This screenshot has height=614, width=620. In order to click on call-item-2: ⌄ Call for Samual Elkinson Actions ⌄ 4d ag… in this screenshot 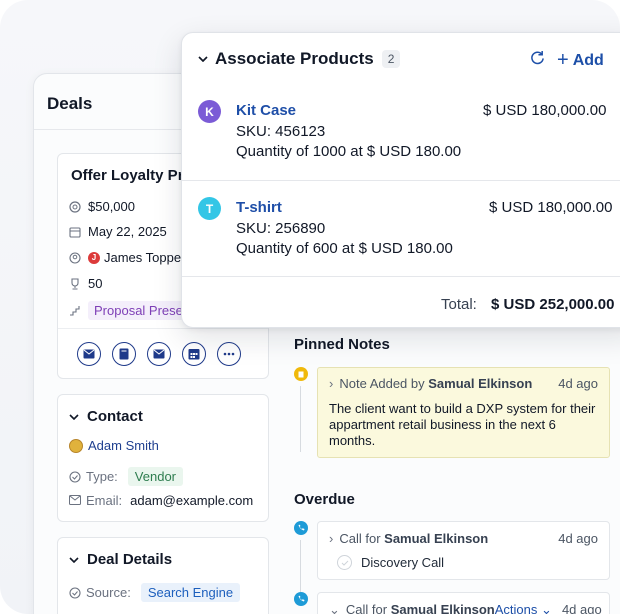, I will do `click(463, 603)`.